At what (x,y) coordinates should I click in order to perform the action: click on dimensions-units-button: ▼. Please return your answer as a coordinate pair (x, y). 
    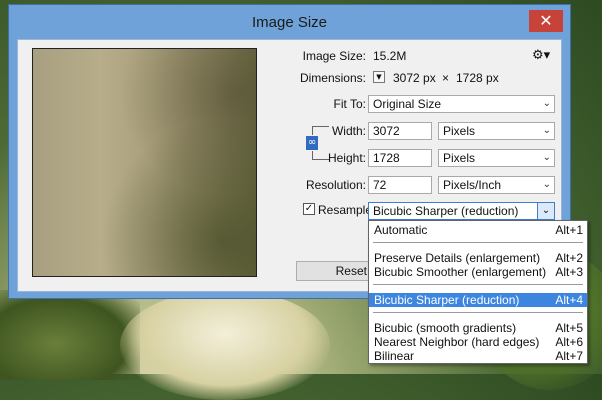
    Looking at the image, I should click on (379, 77).